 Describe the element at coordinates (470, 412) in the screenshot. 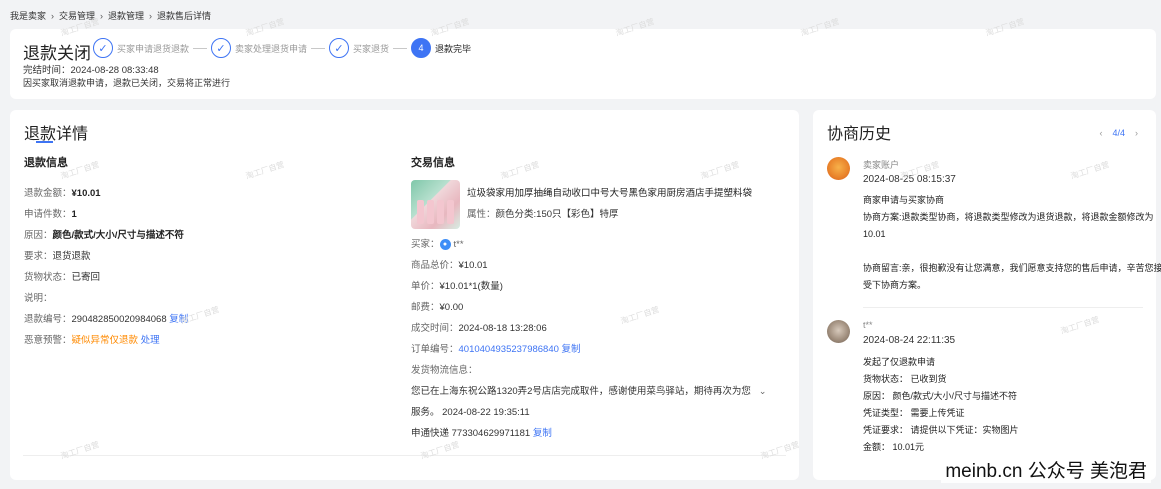

I see `logistics-text-cont-row: 服务。 2024-08-22 19:35:11` at that location.